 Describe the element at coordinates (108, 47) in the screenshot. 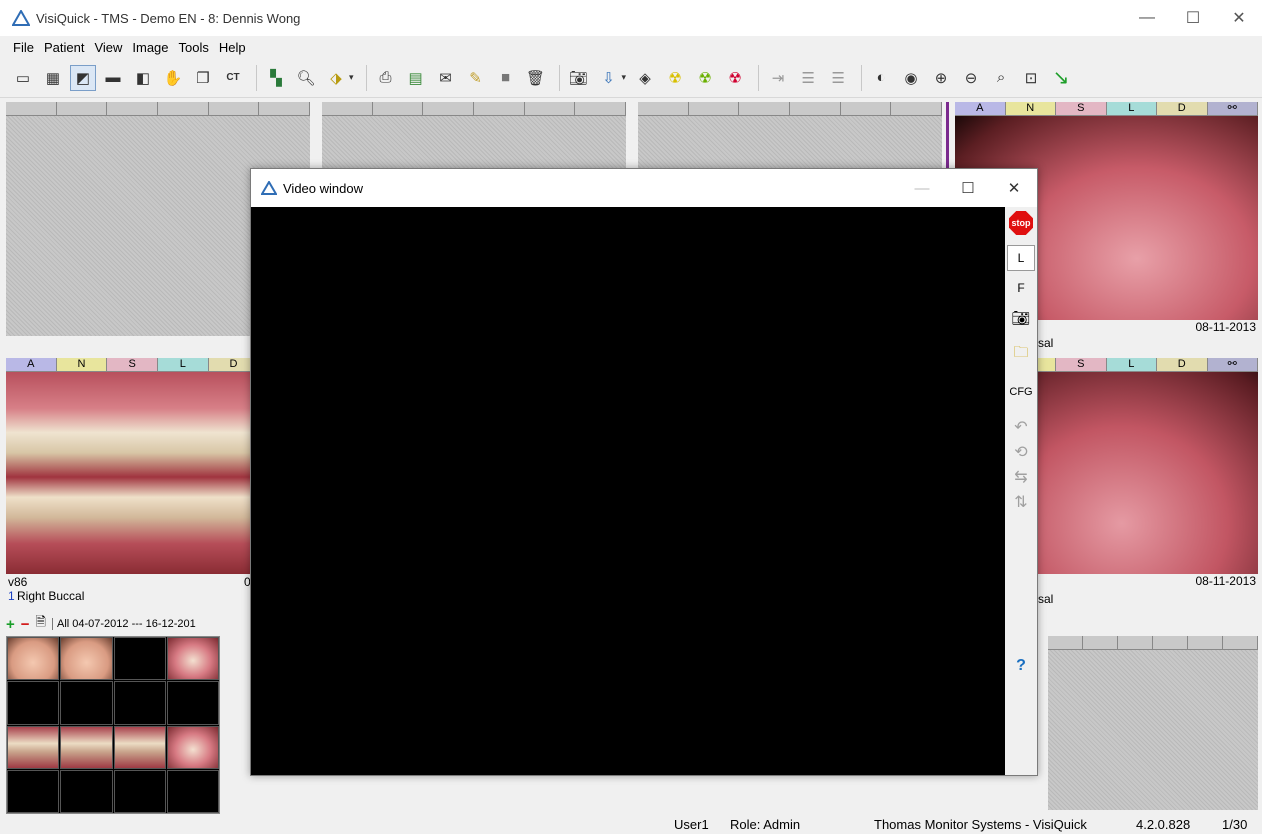

I see `menu-view: View` at that location.